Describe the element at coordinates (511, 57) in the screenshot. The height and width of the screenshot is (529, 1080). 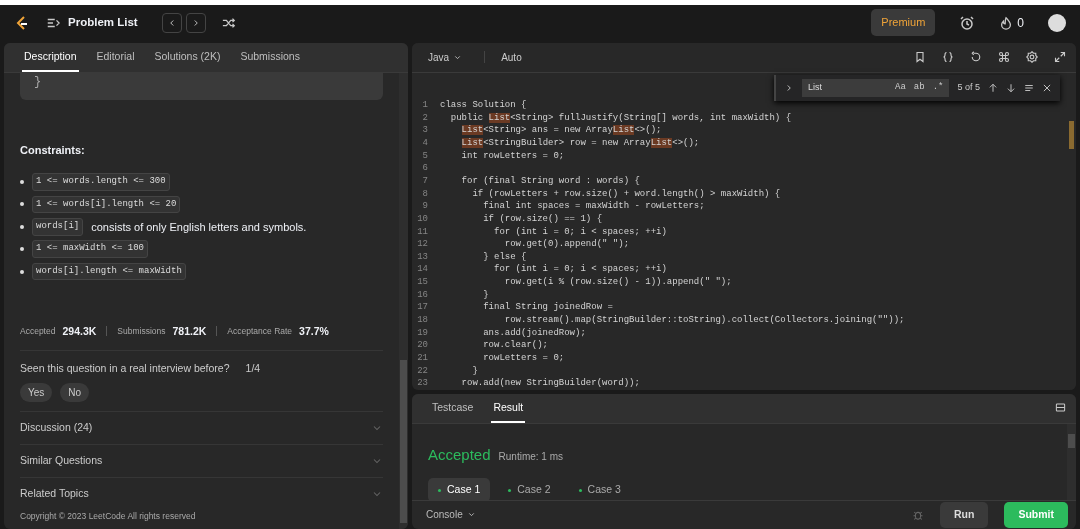
I see `mode-label: Auto` at that location.